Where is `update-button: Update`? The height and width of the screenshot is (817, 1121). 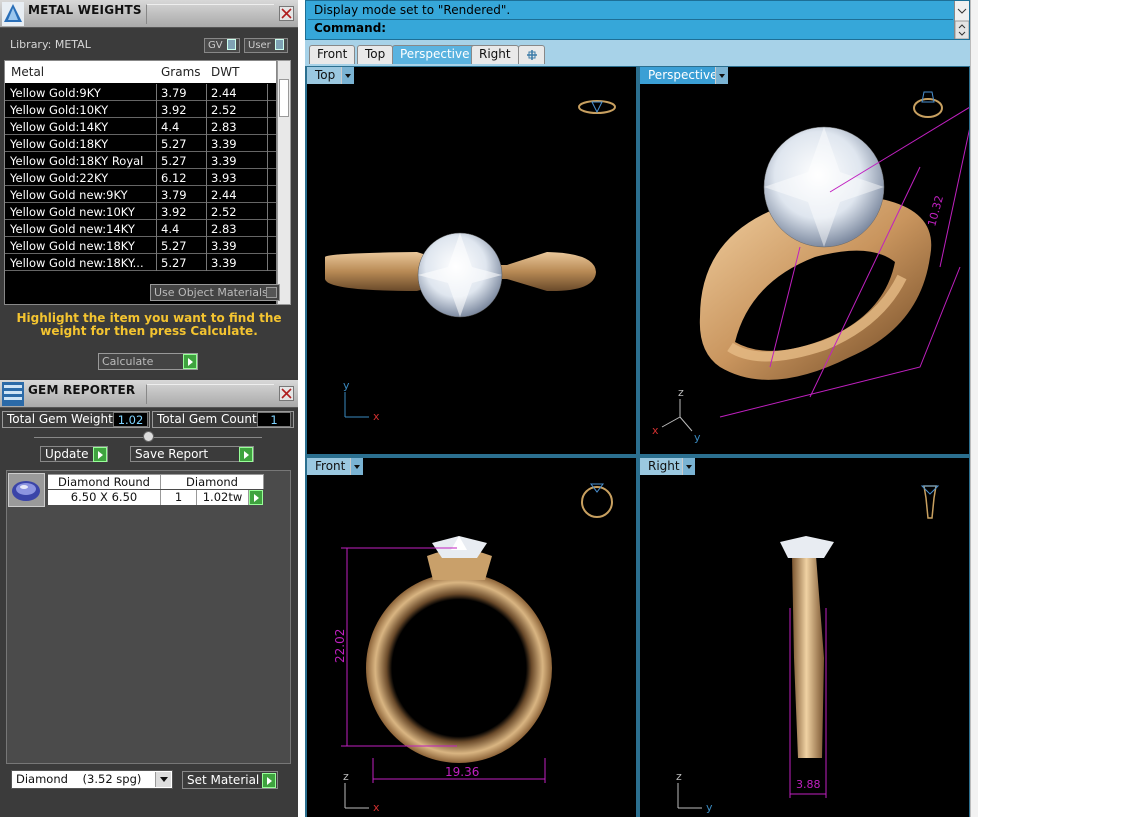 update-button: Update is located at coordinates (74, 454).